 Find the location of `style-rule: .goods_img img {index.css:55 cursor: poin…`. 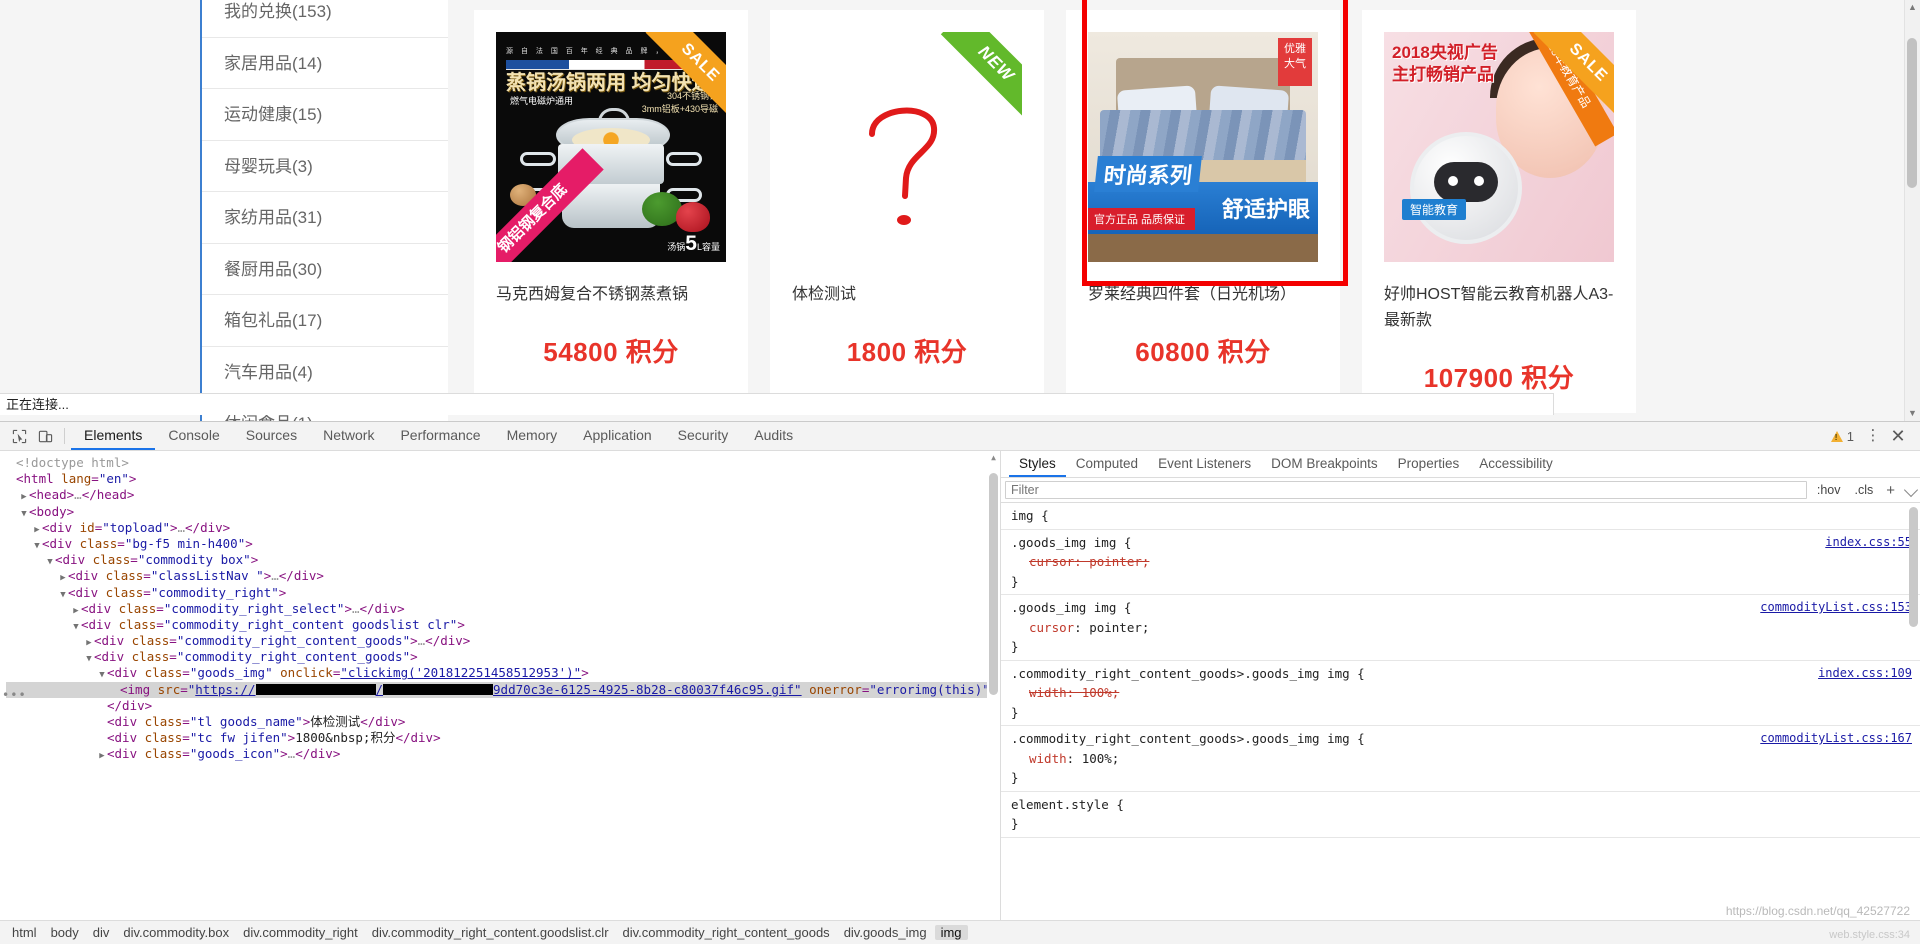

style-rule: .goods_img img {index.css:55 cursor: poin… is located at coordinates (1460, 562).